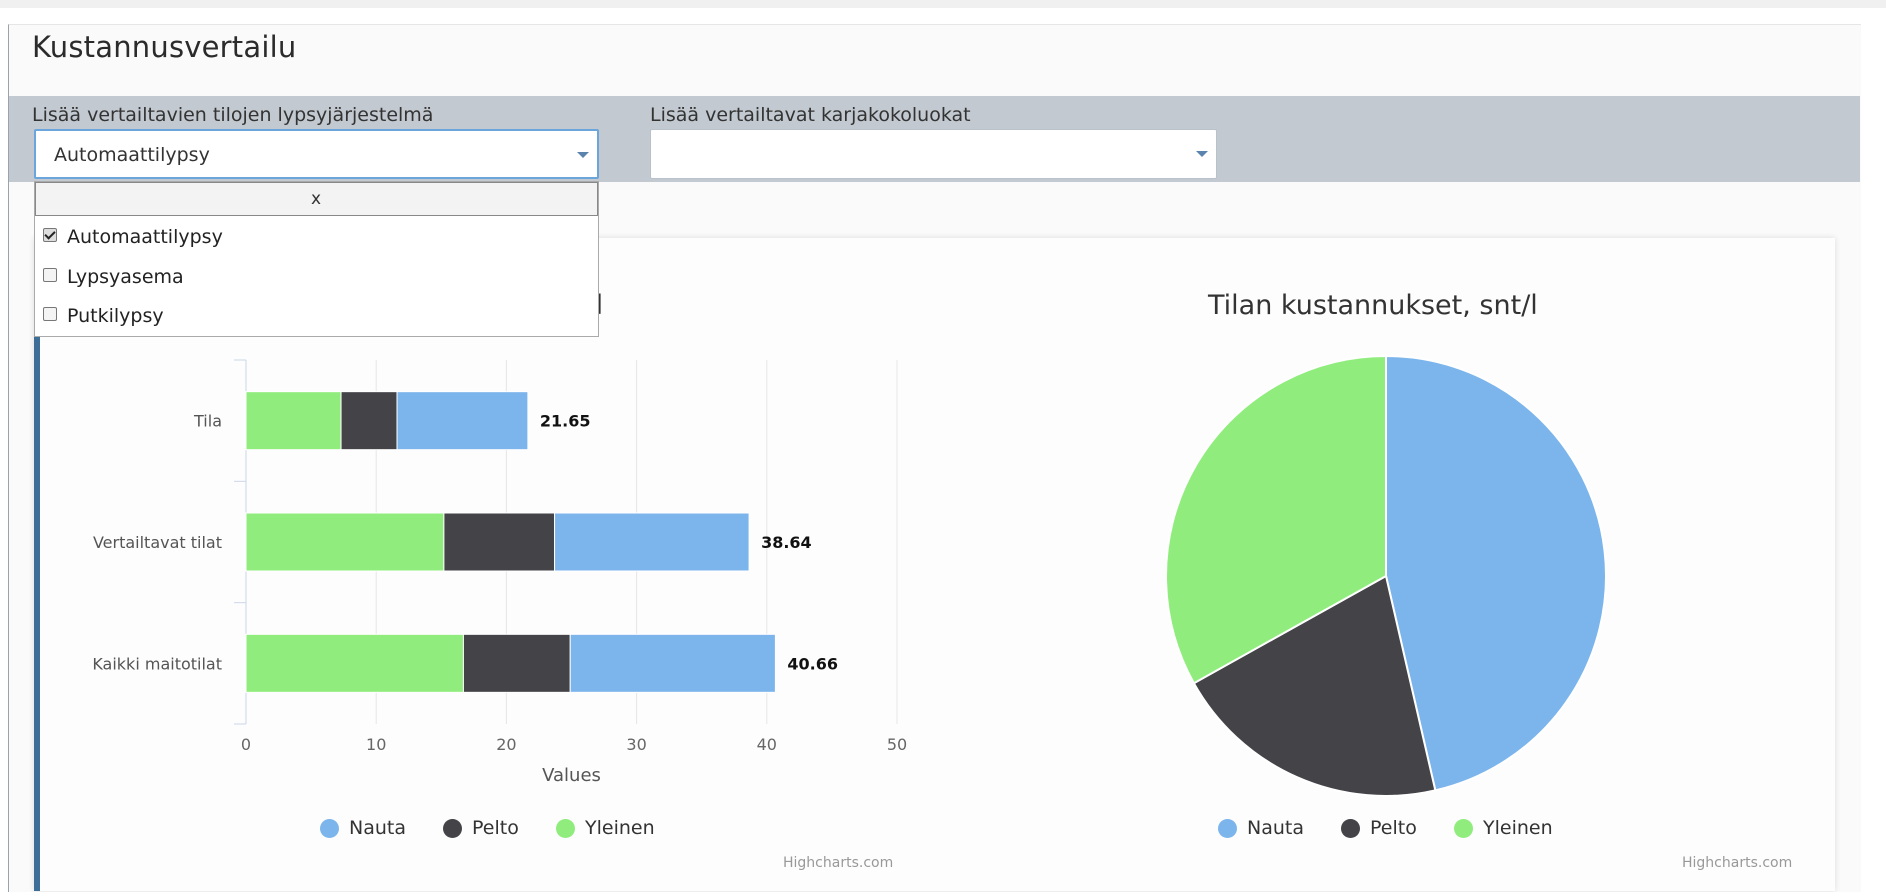 The height and width of the screenshot is (892, 1886). Describe the element at coordinates (157, 542) in the screenshot. I see `category-label: Vertailtavat tilat` at that location.